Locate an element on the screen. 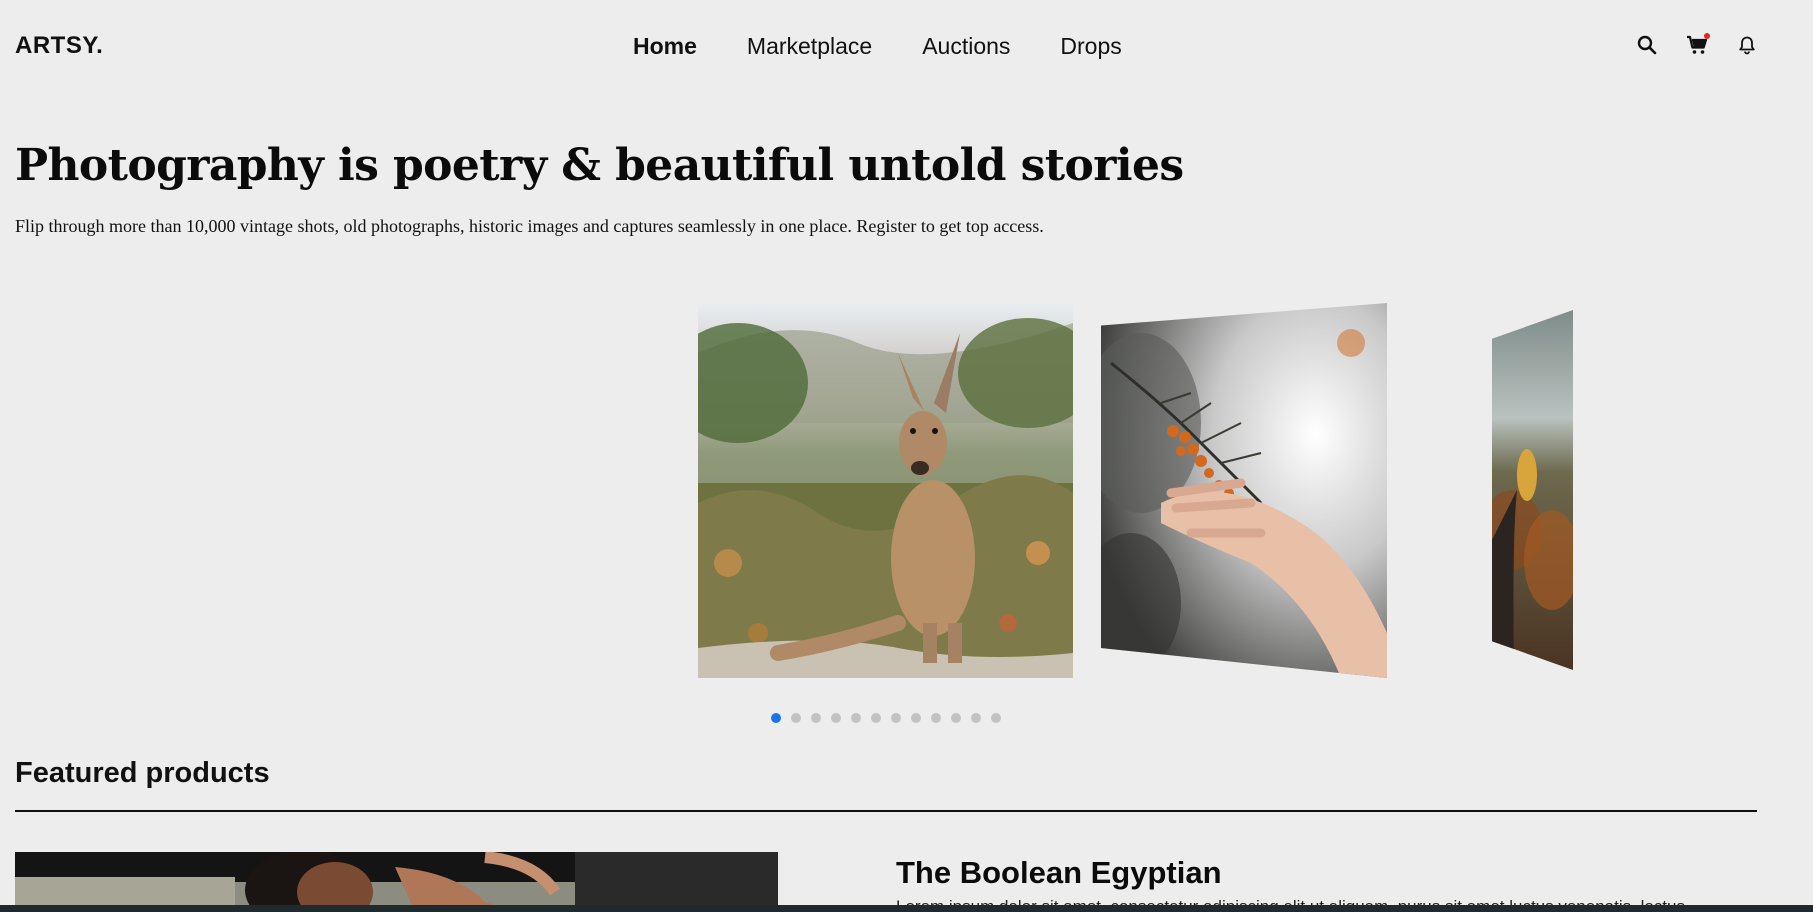  section-divider is located at coordinates (886, 811).